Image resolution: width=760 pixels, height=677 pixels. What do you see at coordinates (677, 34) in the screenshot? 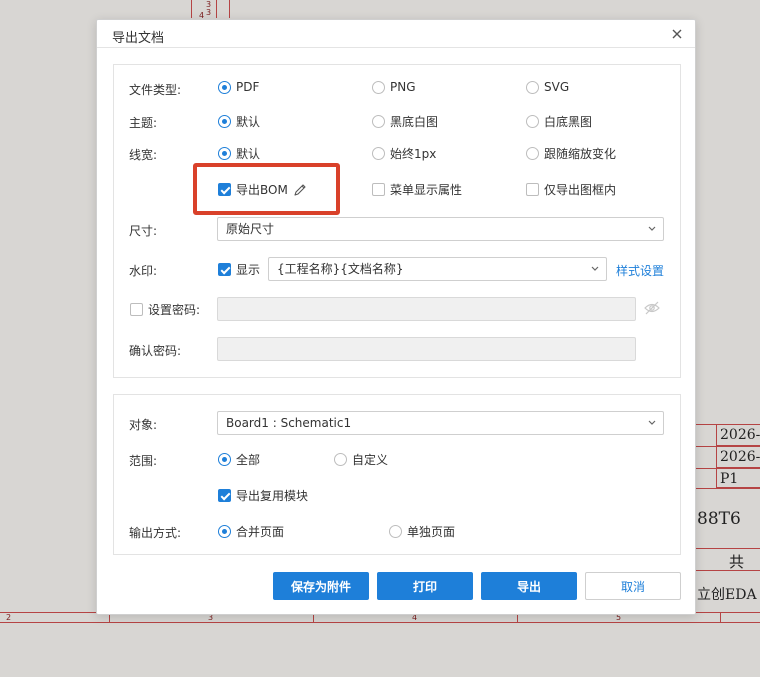
I see `close-icon` at bounding box center [677, 34].